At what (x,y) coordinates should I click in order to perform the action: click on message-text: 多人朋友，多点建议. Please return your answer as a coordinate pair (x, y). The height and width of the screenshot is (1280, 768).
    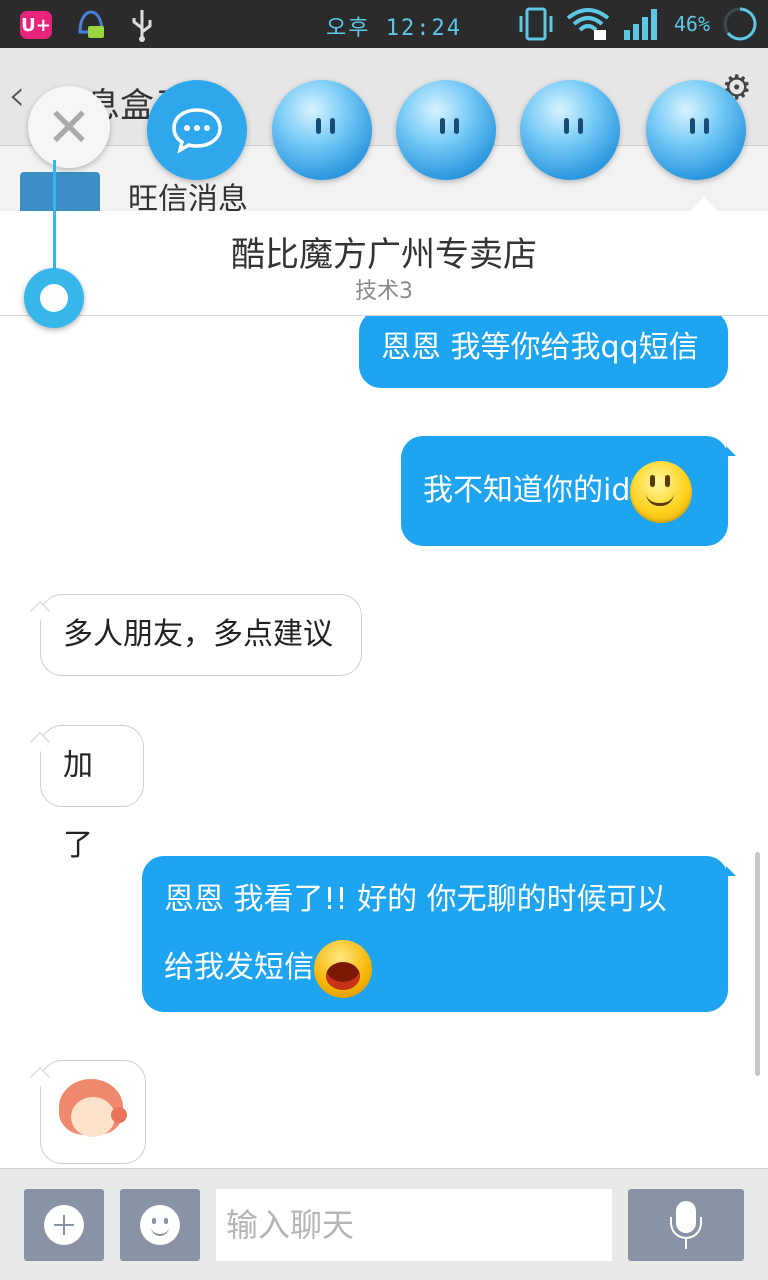
    Looking at the image, I should click on (198, 634).